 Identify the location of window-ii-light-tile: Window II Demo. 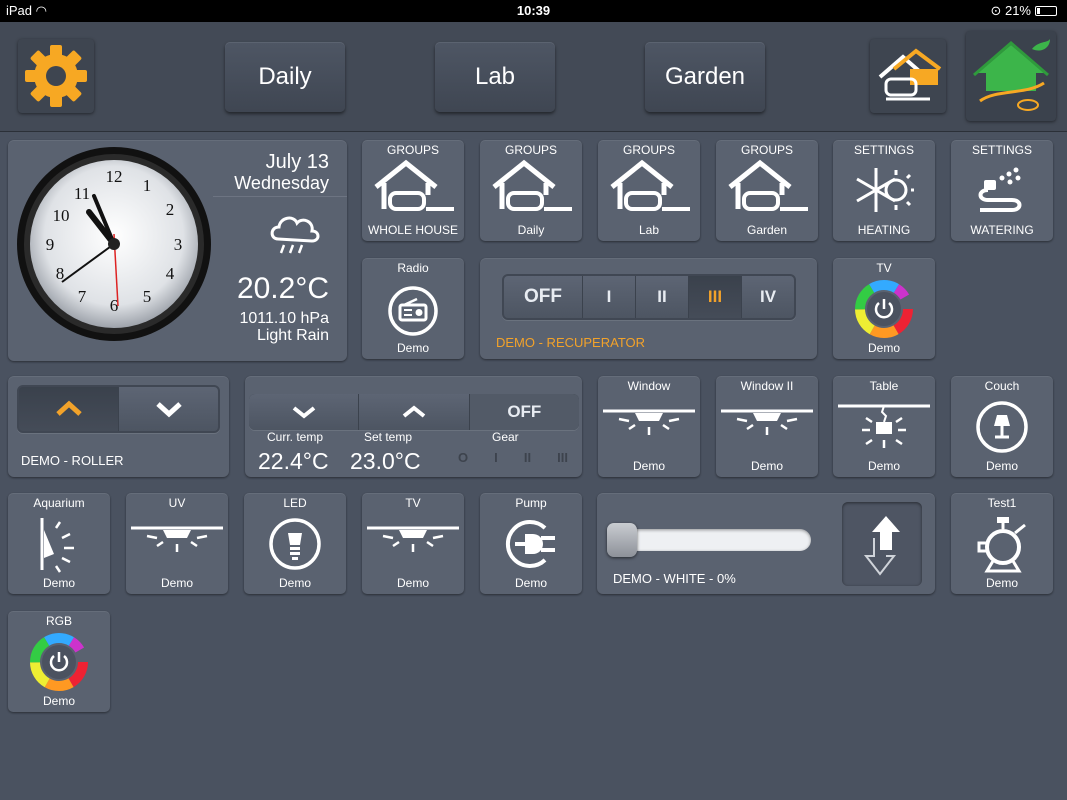
(767, 426).